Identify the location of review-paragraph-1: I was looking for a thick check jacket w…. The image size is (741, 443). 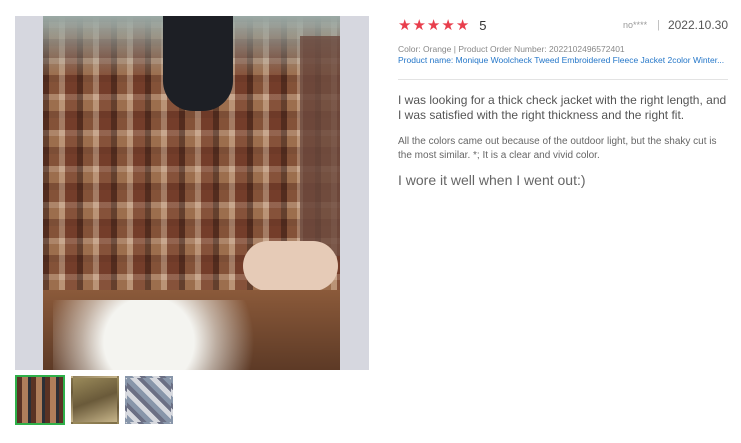
(562, 107).